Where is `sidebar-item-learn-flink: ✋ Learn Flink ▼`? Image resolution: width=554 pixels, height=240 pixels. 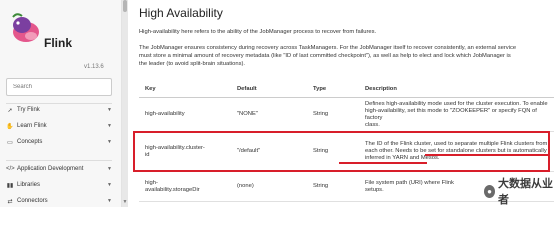
sidebar-item-learn-flink: ✋ Learn Flink ▼ is located at coordinates (59, 126).